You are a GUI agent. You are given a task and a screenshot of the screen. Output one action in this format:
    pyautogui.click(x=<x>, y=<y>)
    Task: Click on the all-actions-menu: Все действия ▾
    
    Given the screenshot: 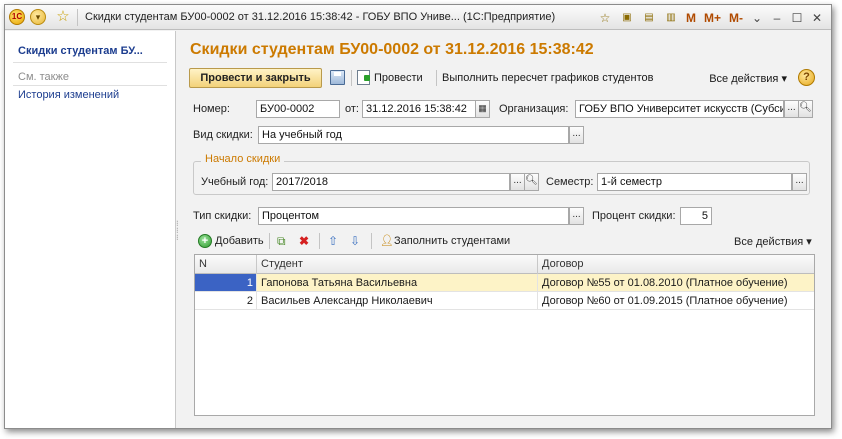 What is the action you would take?
    pyautogui.click(x=748, y=78)
    